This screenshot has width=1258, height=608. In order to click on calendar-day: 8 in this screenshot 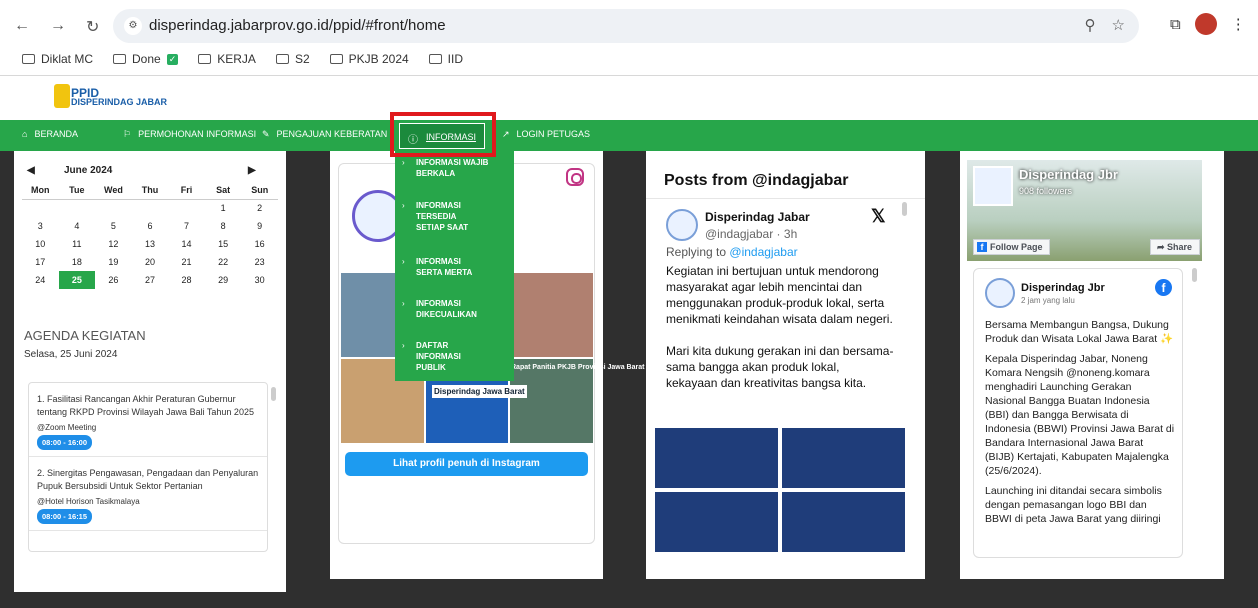, I will do `click(223, 226)`.